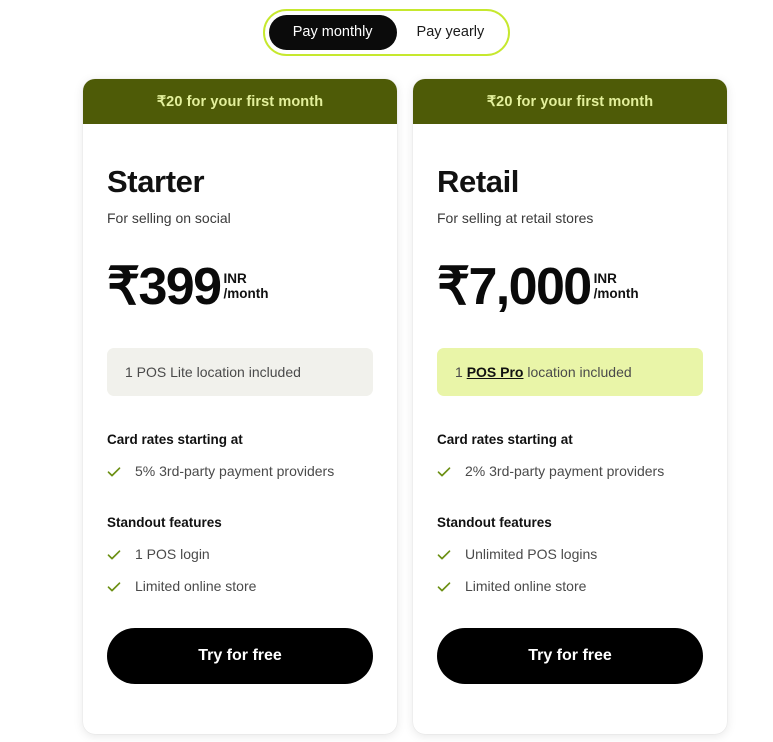 The height and width of the screenshot is (742, 773). I want to click on feature-label: 2% 3rd-party payment providers, so click(565, 470).